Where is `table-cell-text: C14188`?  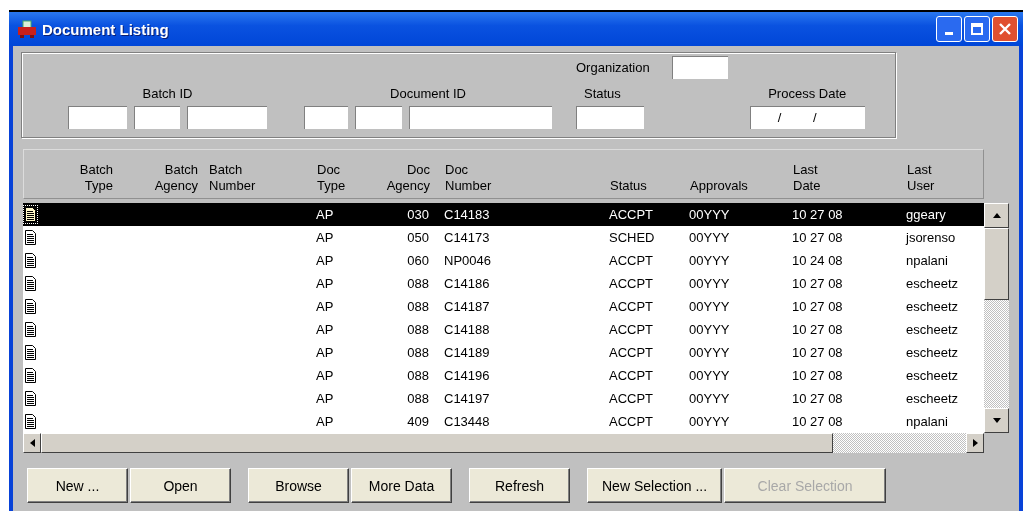 table-cell-text: C14188 is located at coordinates (467, 329).